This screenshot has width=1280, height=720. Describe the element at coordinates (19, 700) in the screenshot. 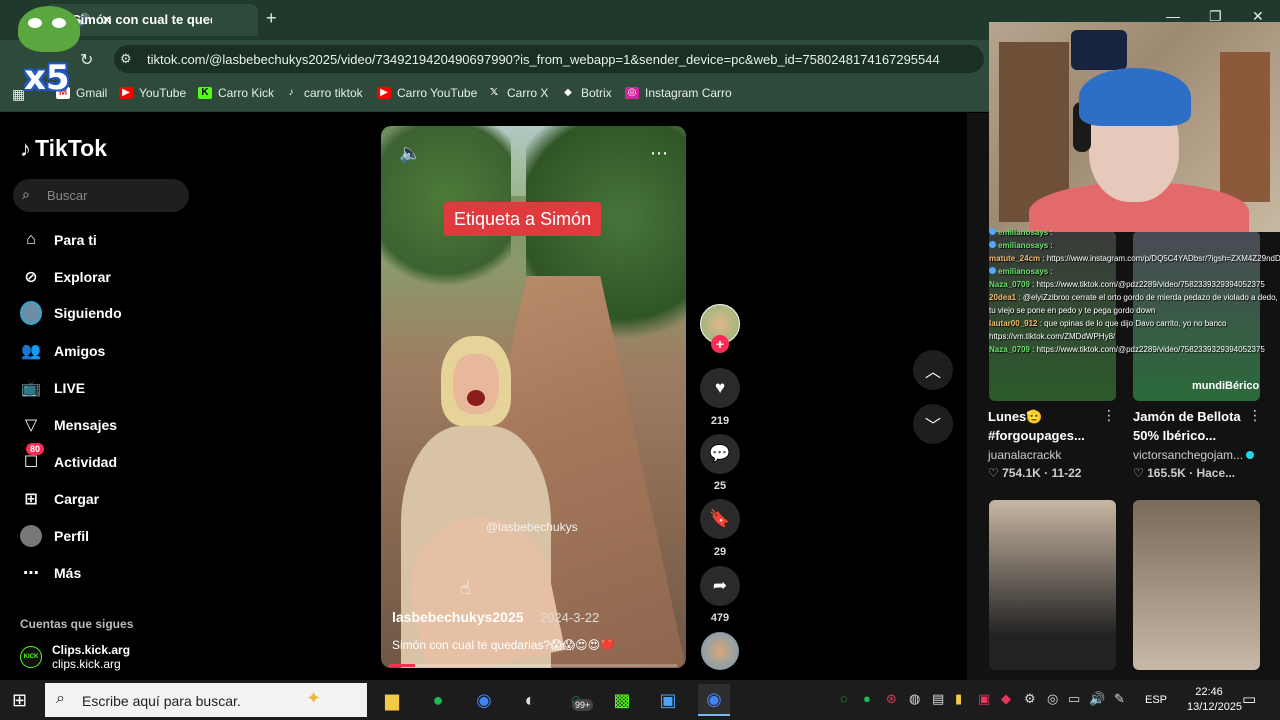

I see `windows-start-icon: ⊞` at that location.